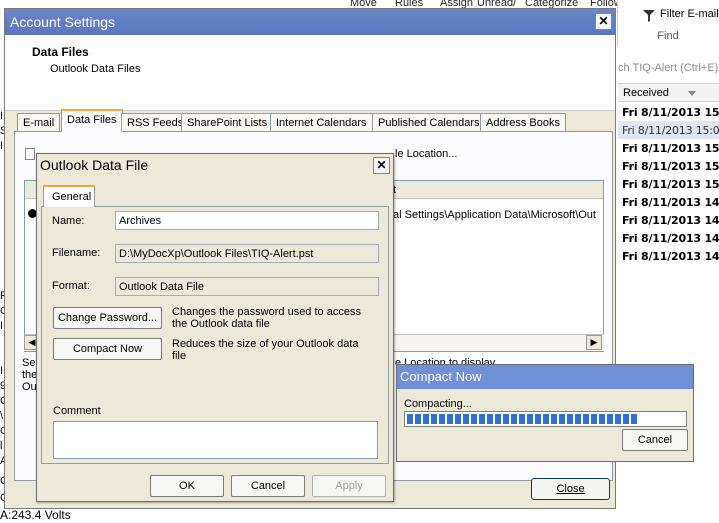 The width and height of the screenshot is (719, 523). I want to click on format-label: Format:, so click(71, 286).